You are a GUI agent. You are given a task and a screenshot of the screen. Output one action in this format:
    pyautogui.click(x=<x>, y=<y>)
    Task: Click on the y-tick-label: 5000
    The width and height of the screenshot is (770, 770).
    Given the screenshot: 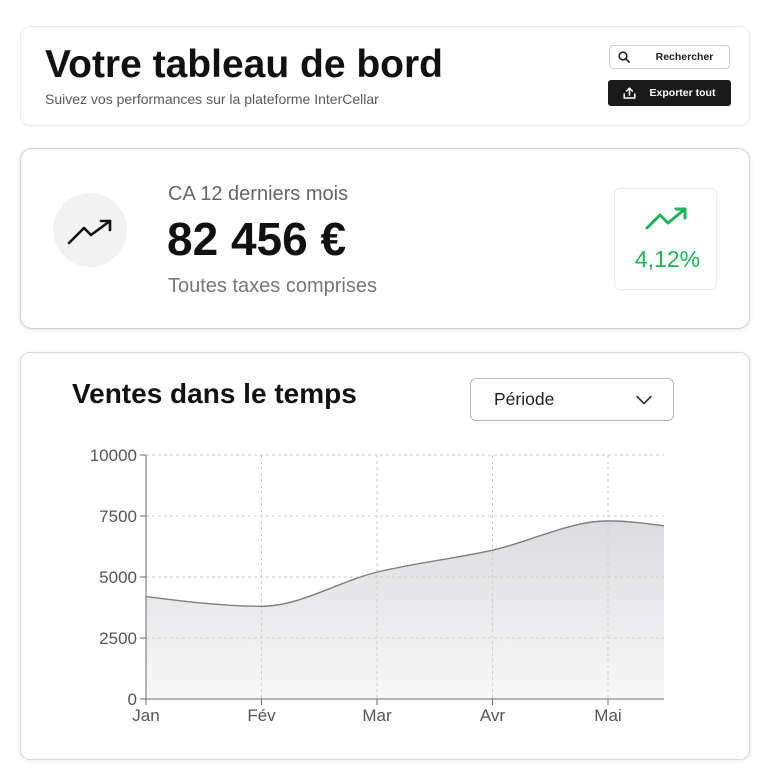 What is the action you would take?
    pyautogui.click(x=118, y=577)
    